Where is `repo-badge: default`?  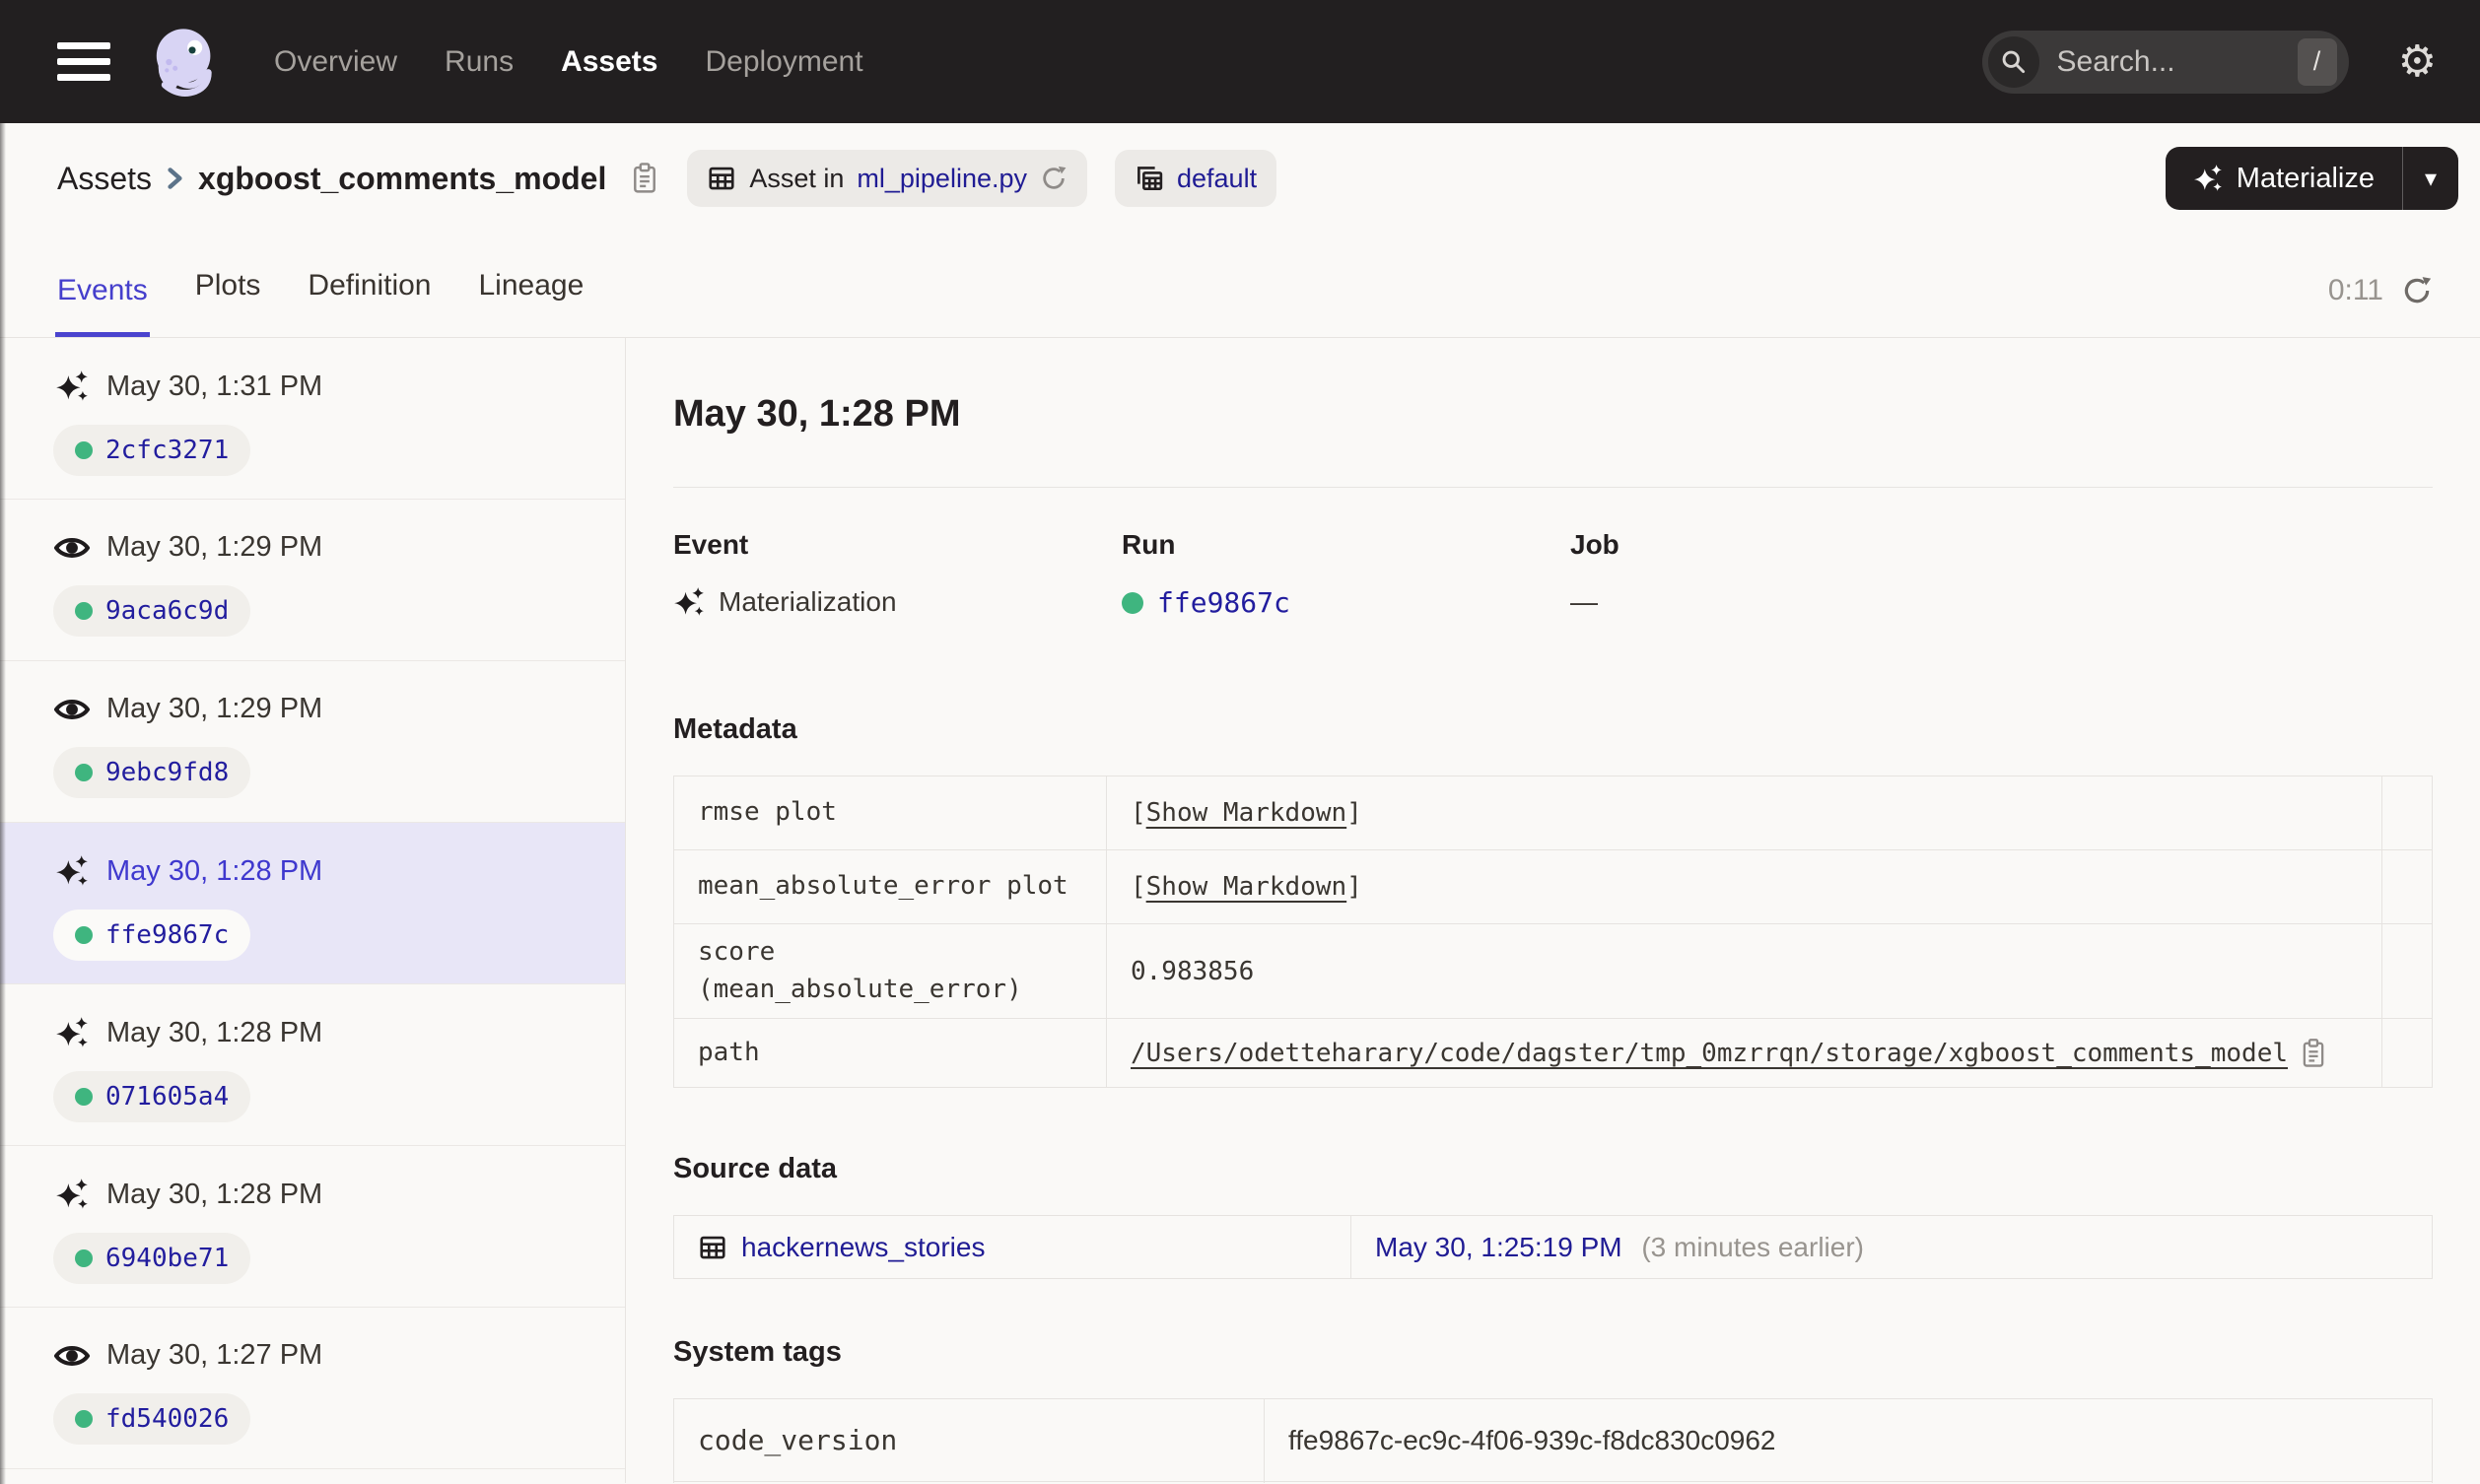
repo-badge: default is located at coordinates (1196, 178).